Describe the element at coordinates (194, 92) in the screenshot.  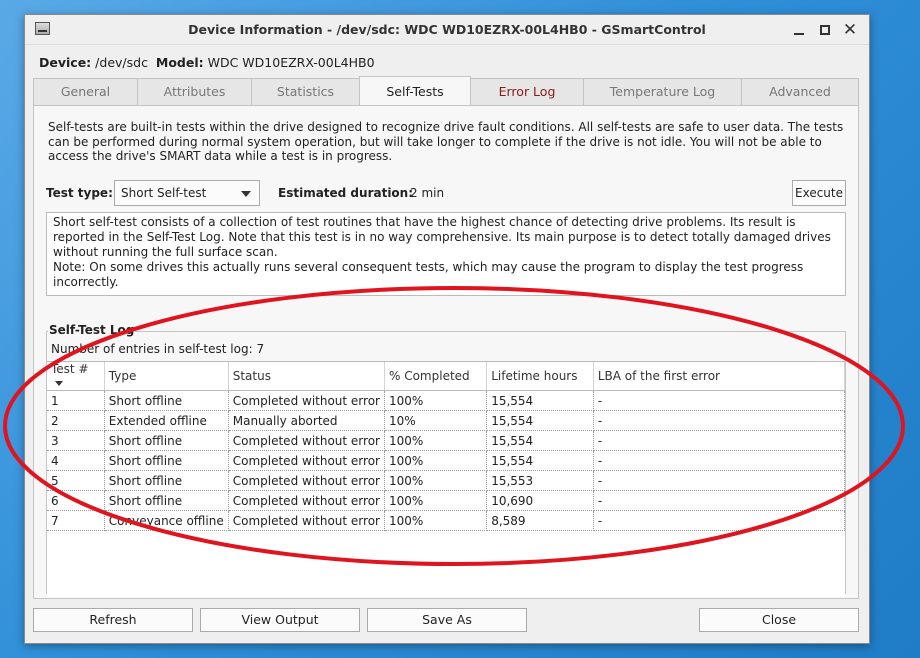
I see `tab-attributes: Attributes` at that location.